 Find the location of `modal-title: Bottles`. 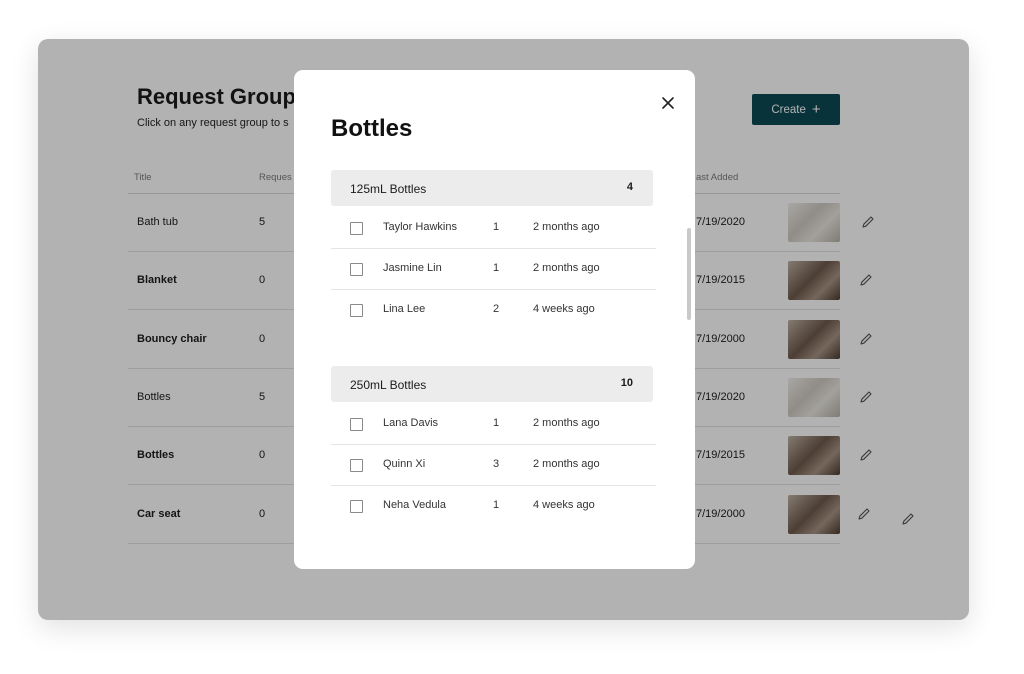

modal-title: Bottles is located at coordinates (372, 128).